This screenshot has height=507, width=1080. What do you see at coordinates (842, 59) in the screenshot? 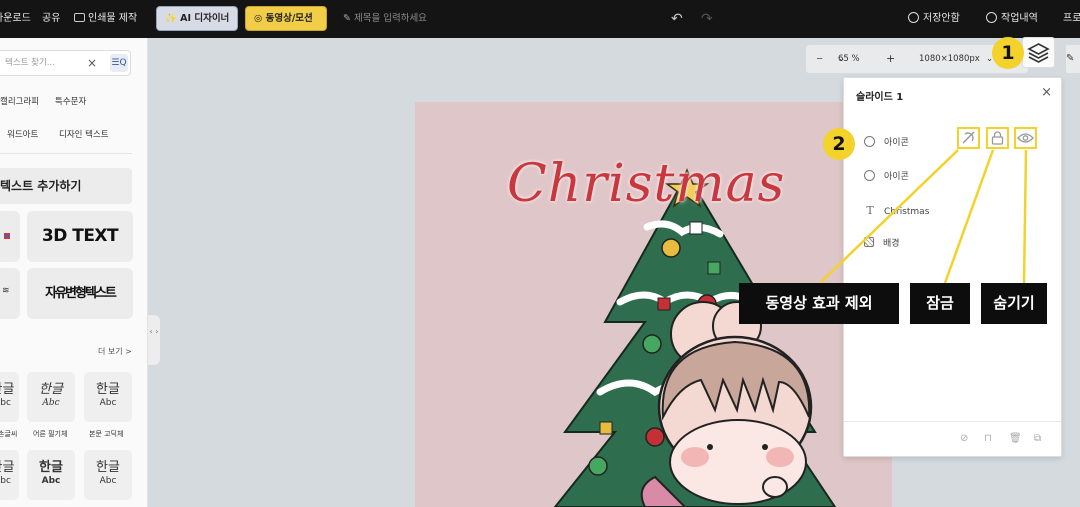
I see `chevron-down-icon: ⌄` at bounding box center [842, 59].